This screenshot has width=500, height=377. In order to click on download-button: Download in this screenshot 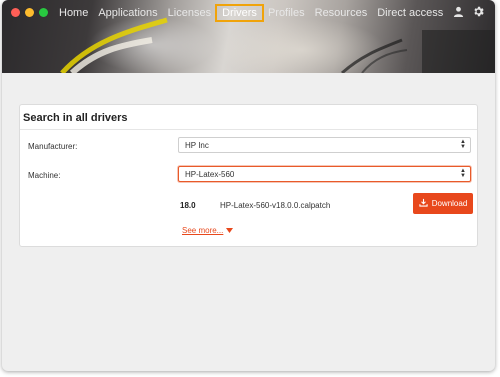, I will do `click(443, 203)`.